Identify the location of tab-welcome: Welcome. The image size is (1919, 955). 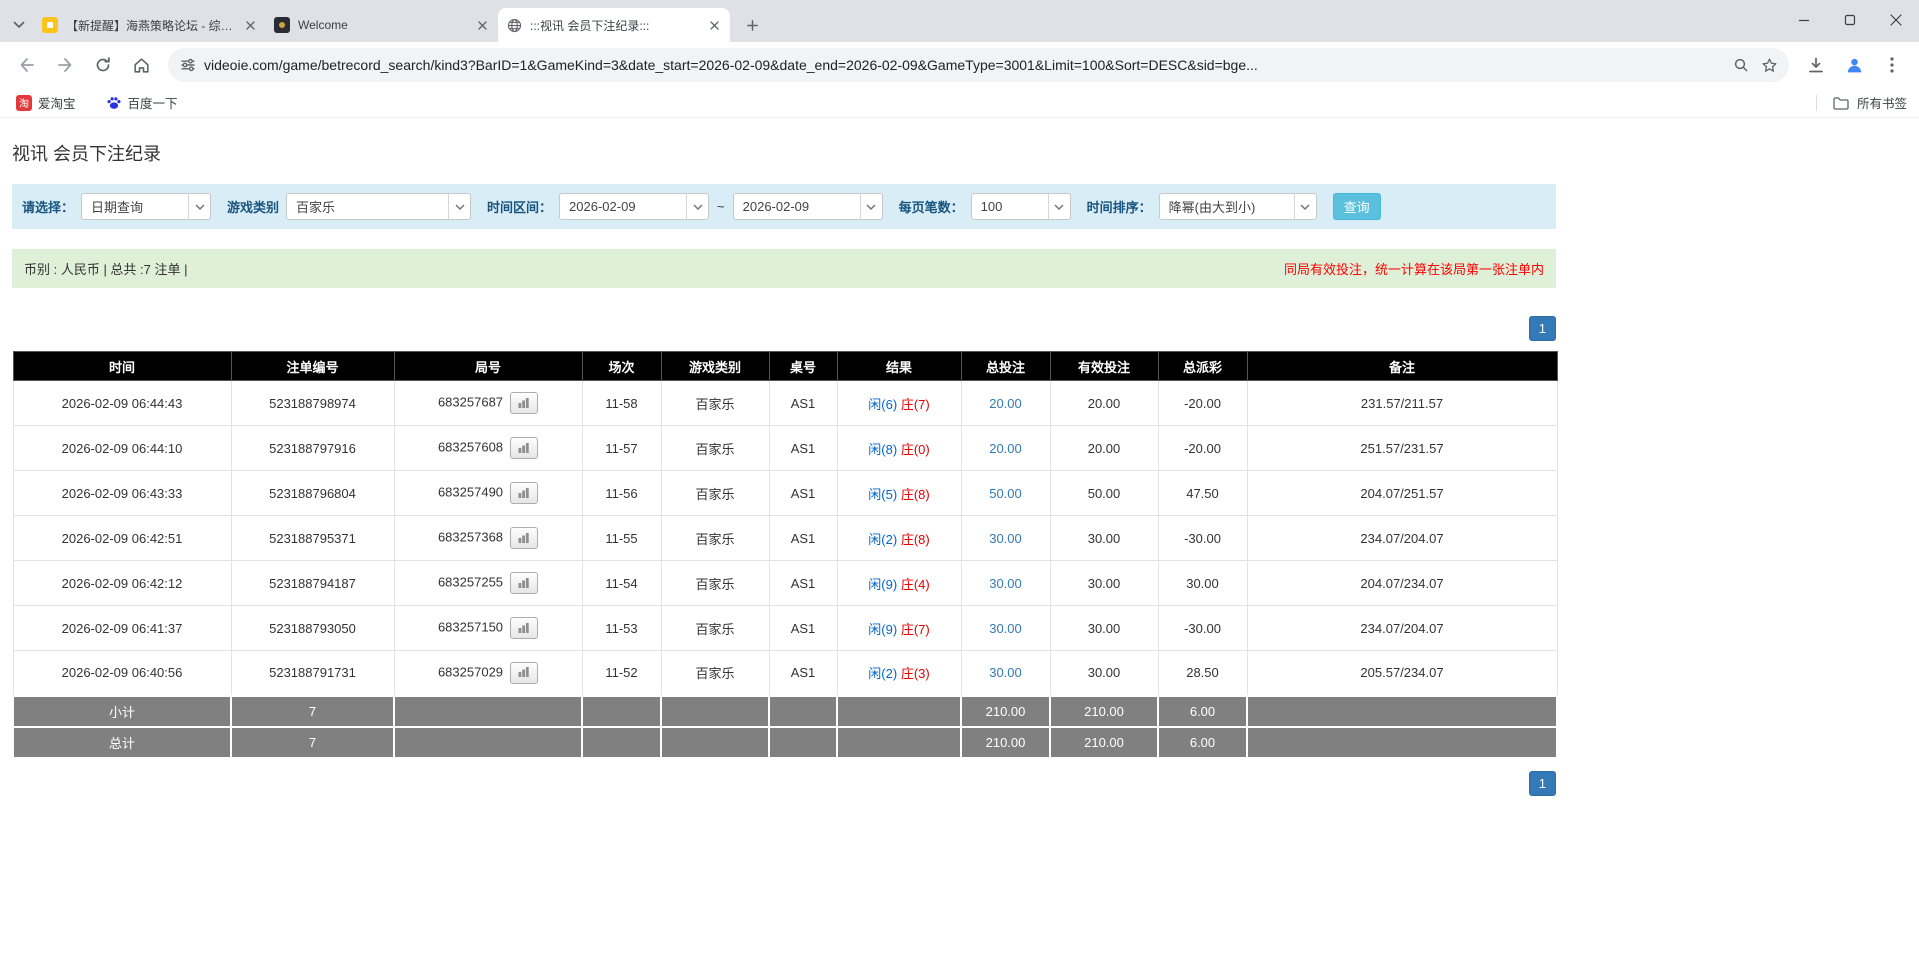
(382, 25).